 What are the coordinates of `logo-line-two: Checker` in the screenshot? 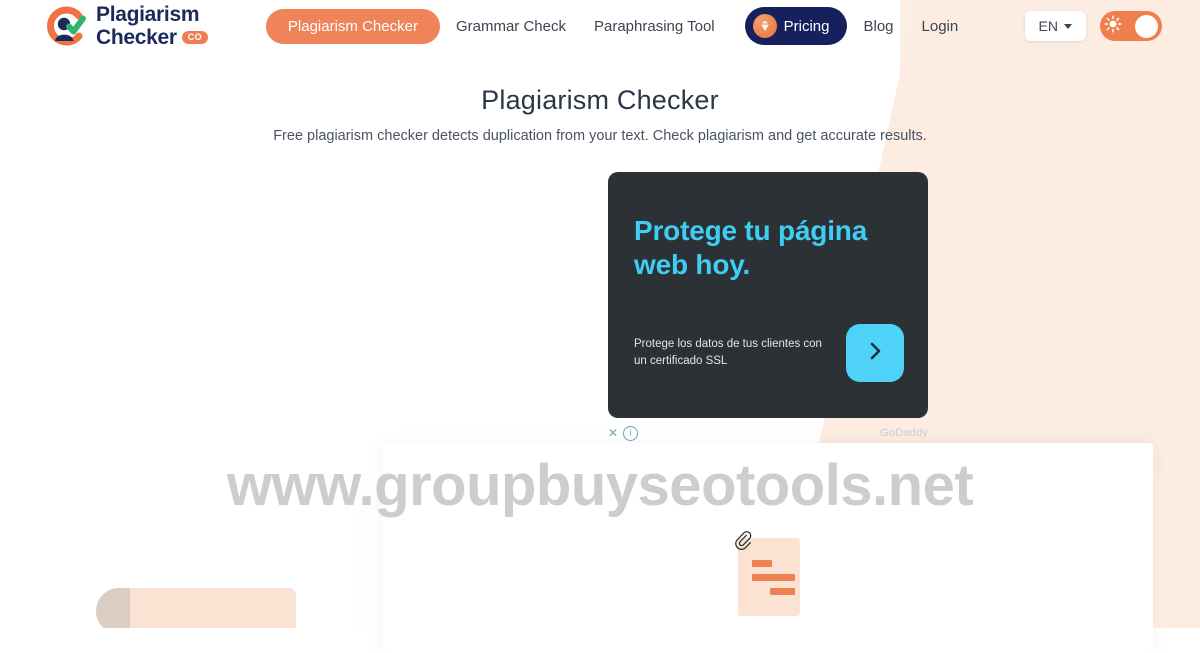 It's located at (136, 37).